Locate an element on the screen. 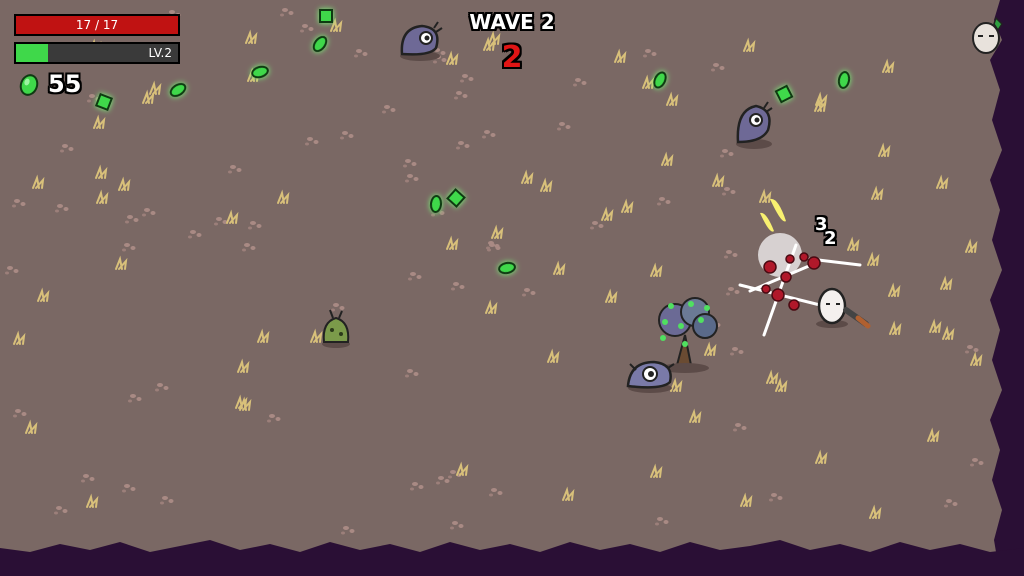 This screenshot has height=576, width=1024. player-potato is located at coordinates (843, 308).